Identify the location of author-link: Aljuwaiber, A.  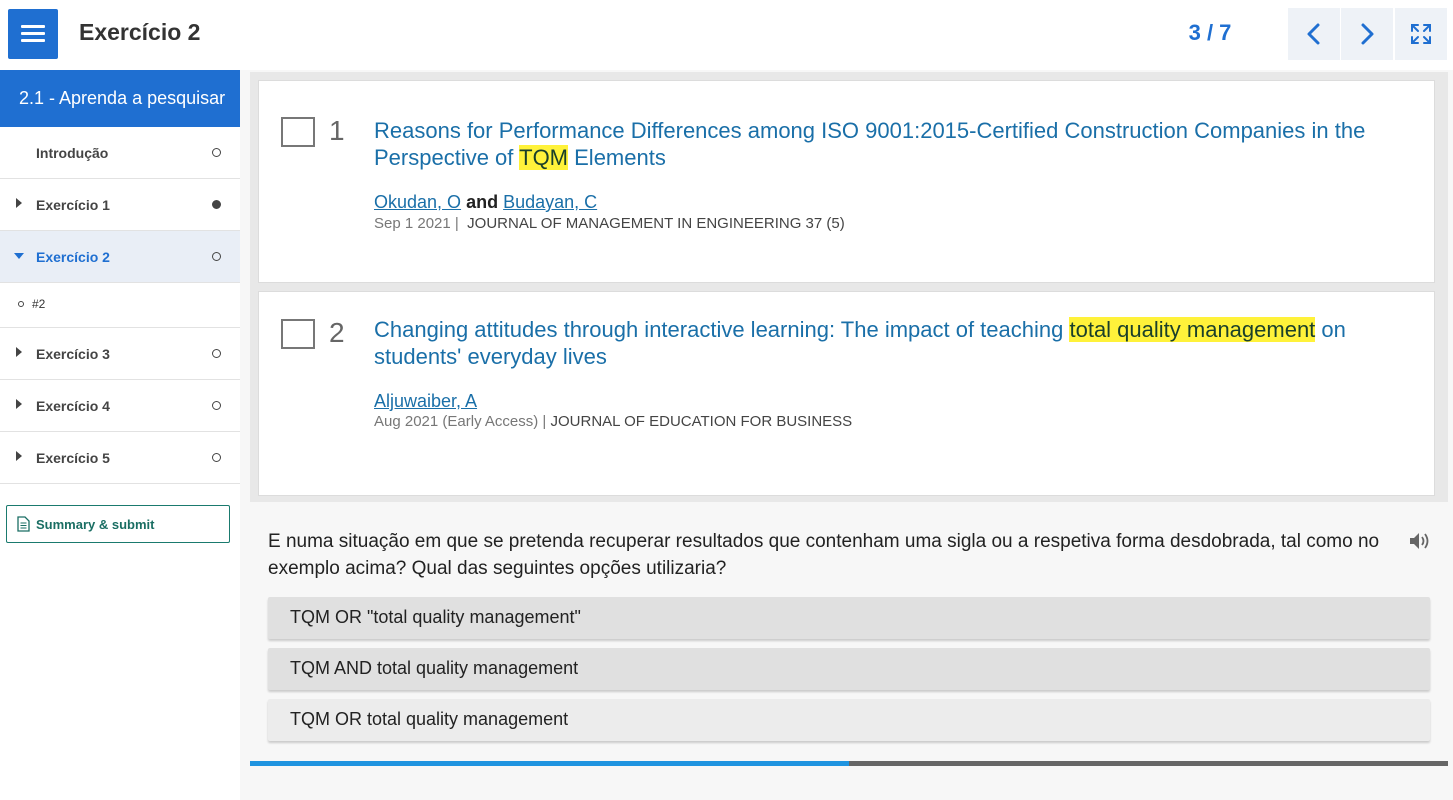
(426, 401).